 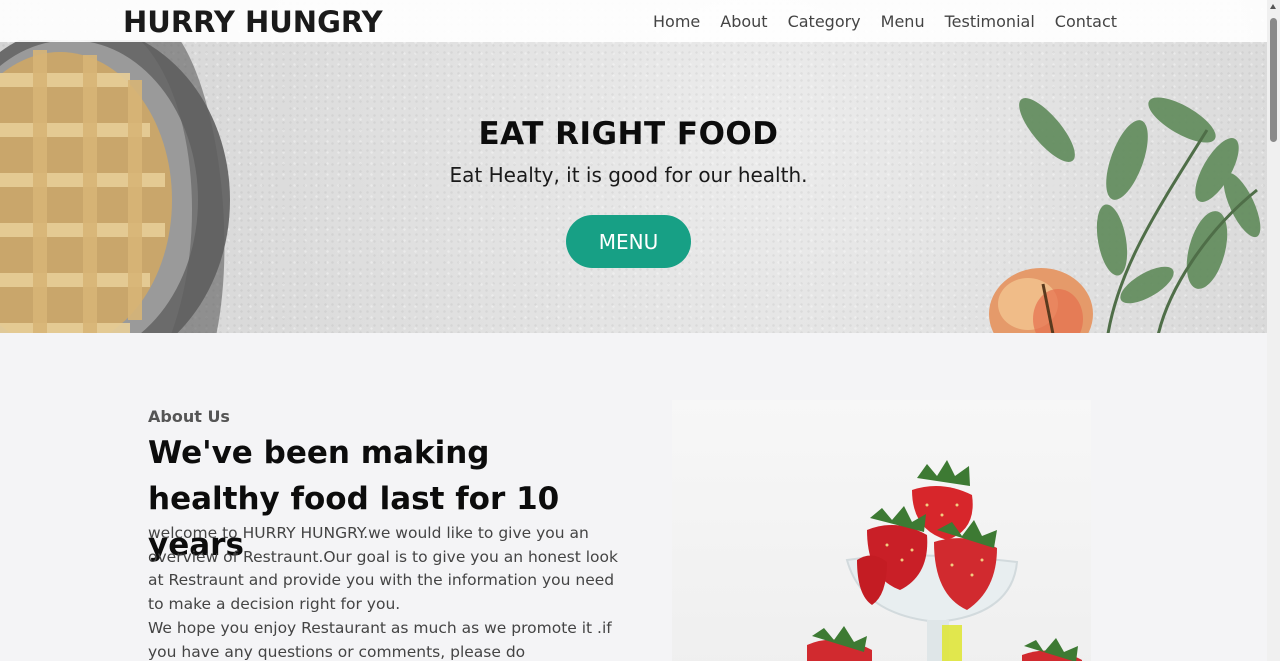 What do you see at coordinates (1273, 80) in the screenshot?
I see `scroll-thumb` at bounding box center [1273, 80].